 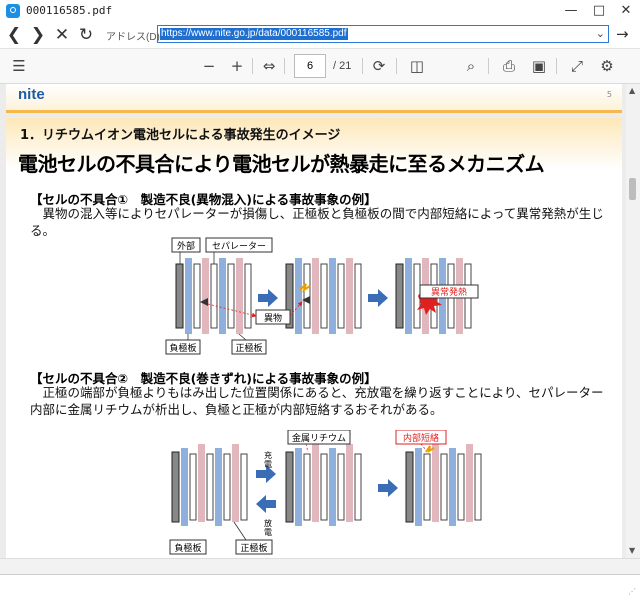 I want to click on scroll-thumb, so click(x=632, y=189).